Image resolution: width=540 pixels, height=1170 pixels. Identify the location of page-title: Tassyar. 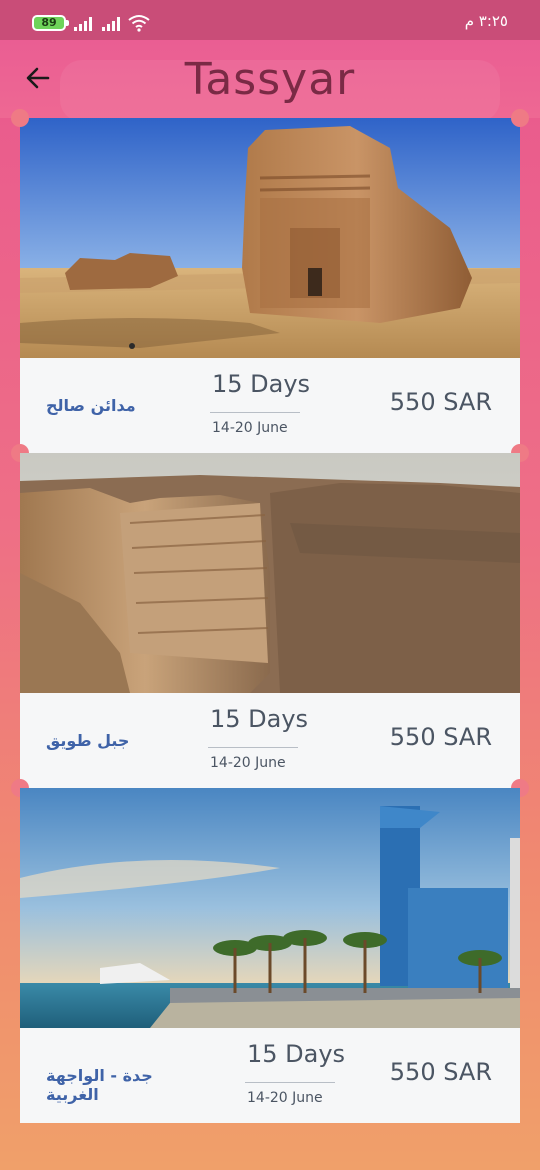
(270, 79).